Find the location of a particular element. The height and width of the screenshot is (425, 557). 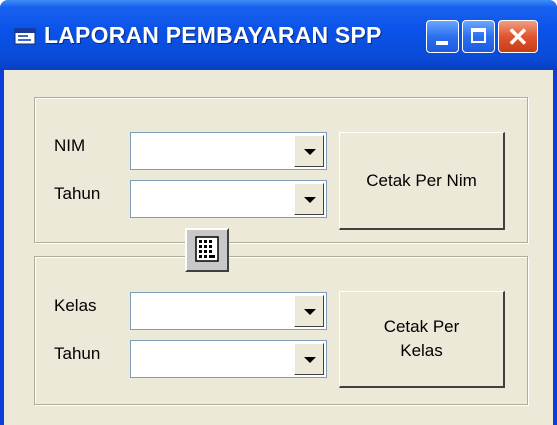

close-icon: ✕ is located at coordinates (518, 37).